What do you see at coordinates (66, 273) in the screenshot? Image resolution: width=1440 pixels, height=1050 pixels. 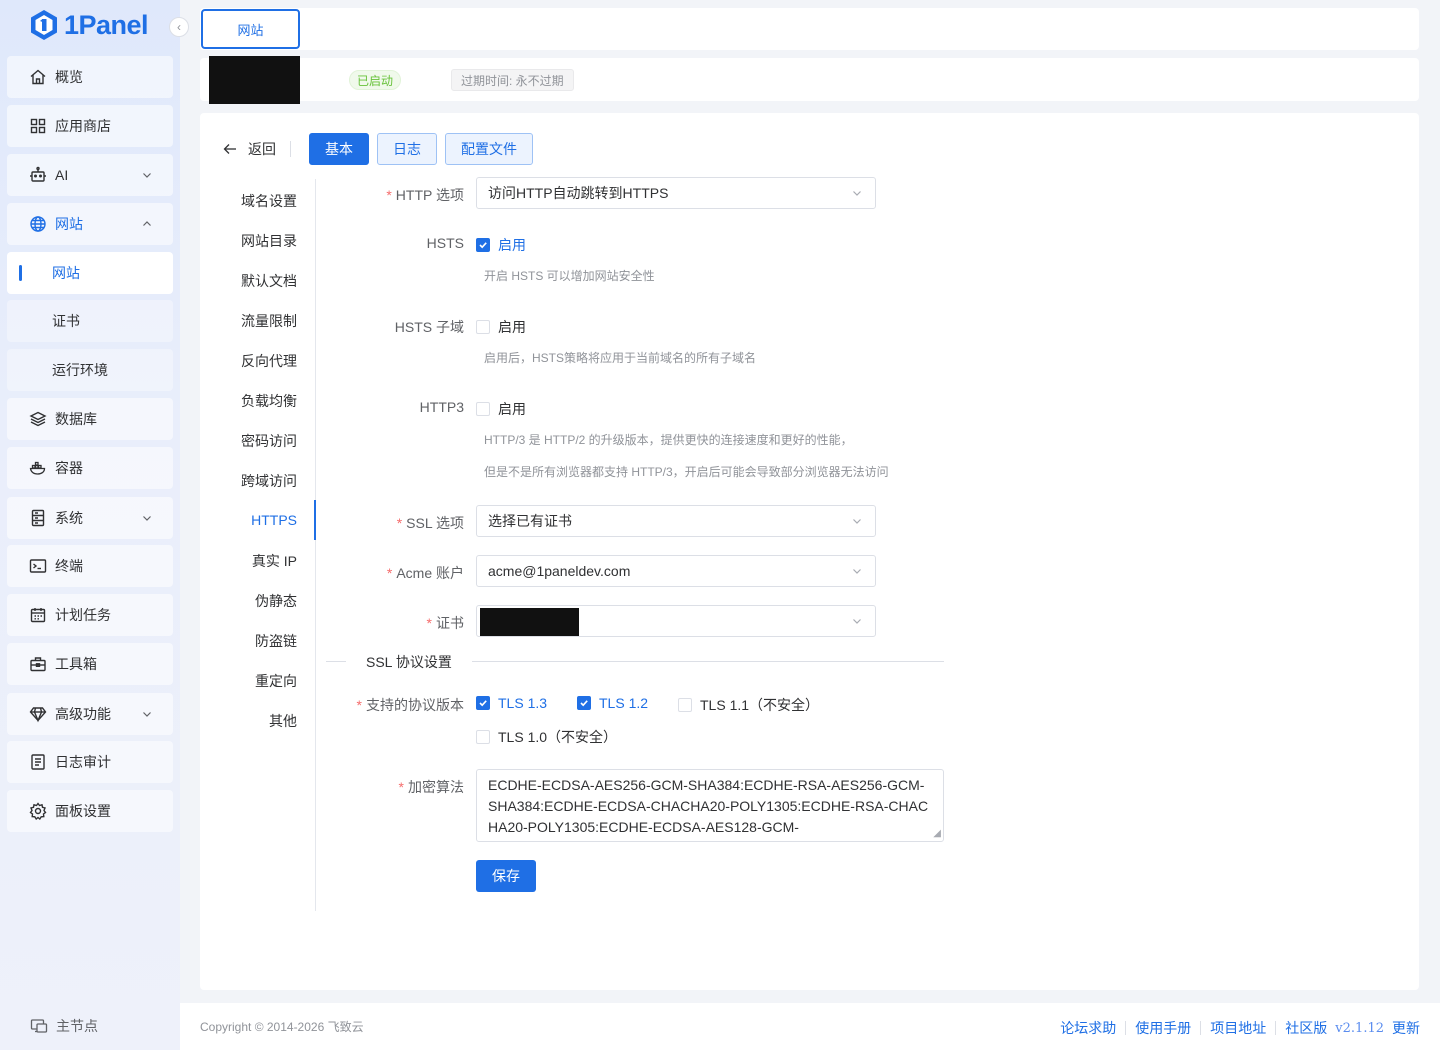 I see `sidebar-subitem-label: 网站` at bounding box center [66, 273].